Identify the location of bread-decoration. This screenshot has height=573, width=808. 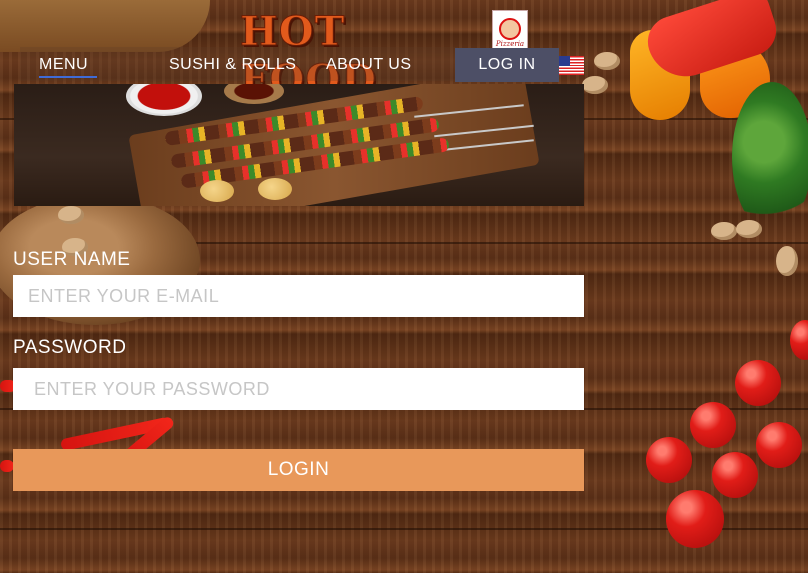
(105, 26).